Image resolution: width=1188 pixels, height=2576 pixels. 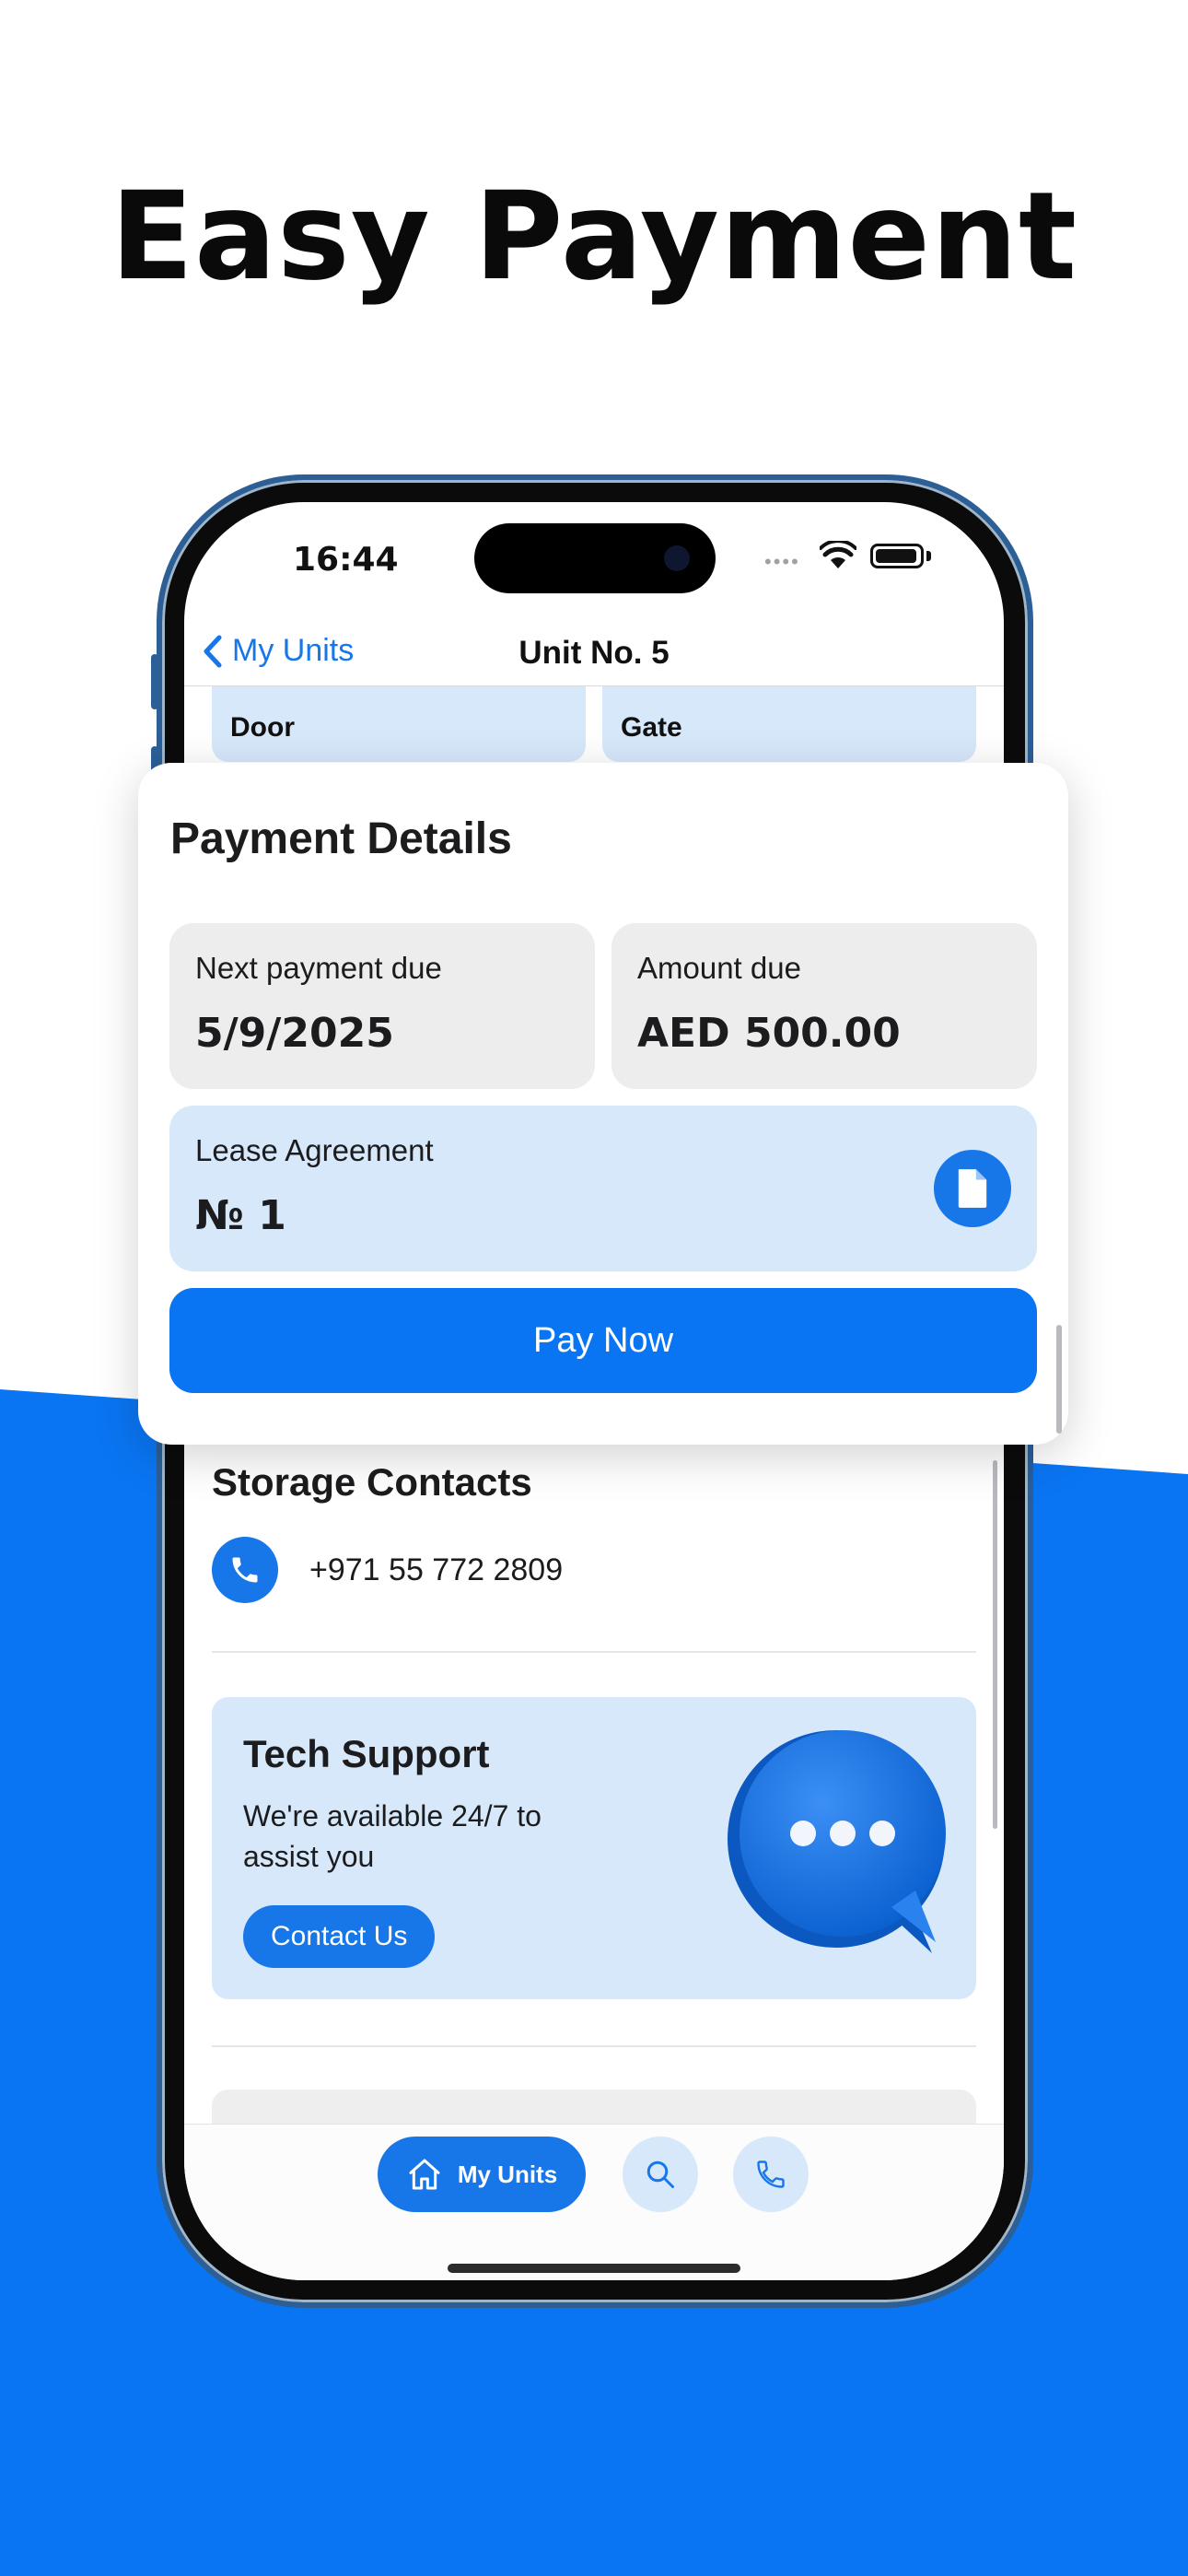 What do you see at coordinates (594, 2268) in the screenshot?
I see `home-indicator` at bounding box center [594, 2268].